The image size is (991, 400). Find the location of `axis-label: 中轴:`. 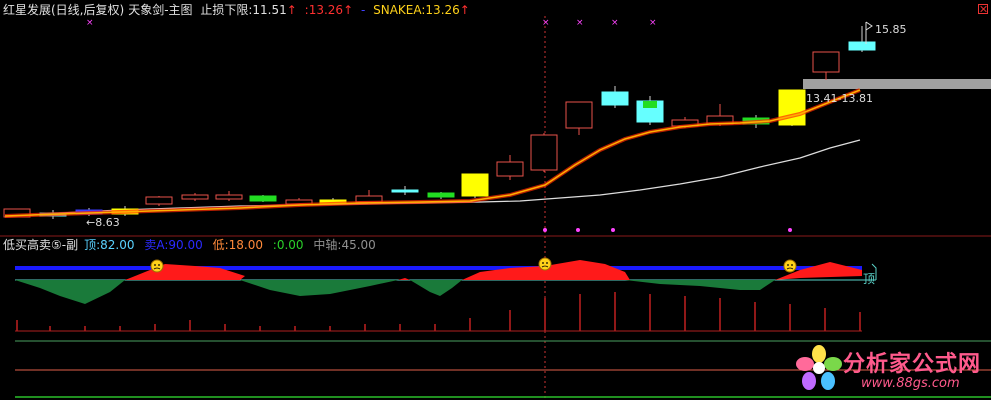

axis-label: 中轴: is located at coordinates (327, 245).